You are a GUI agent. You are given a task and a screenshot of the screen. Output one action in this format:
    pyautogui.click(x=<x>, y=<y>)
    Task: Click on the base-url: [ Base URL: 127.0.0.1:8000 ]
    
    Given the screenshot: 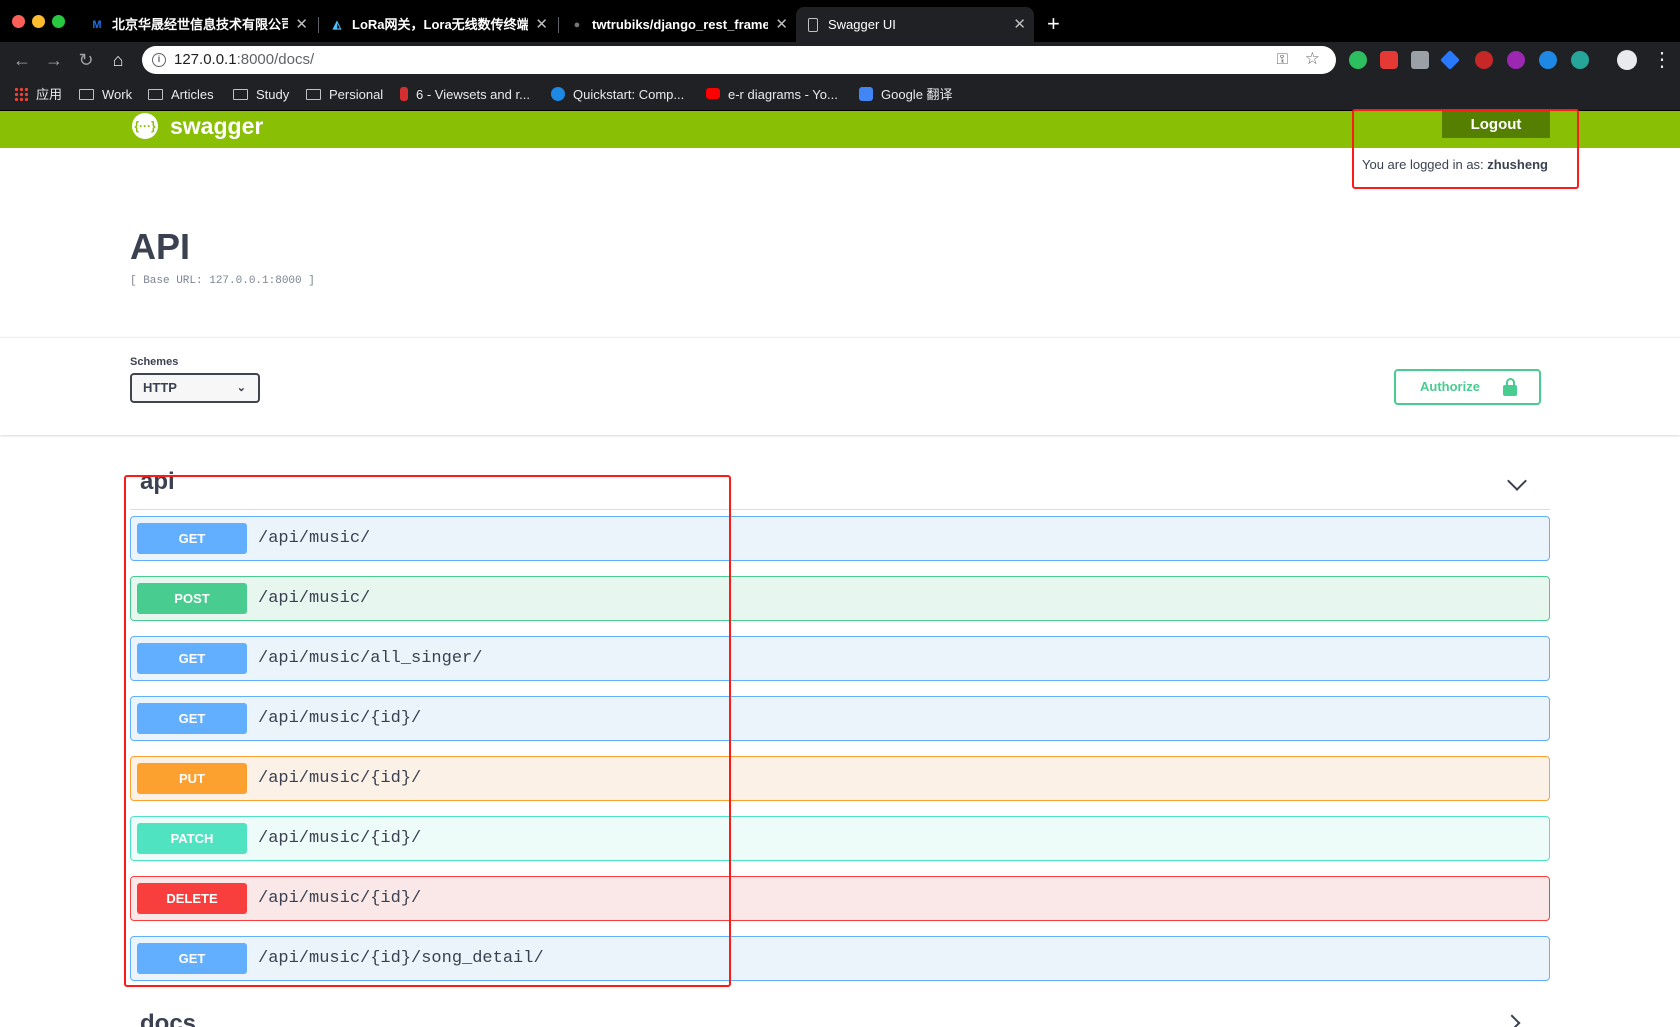 What is the action you would take?
    pyautogui.click(x=222, y=281)
    